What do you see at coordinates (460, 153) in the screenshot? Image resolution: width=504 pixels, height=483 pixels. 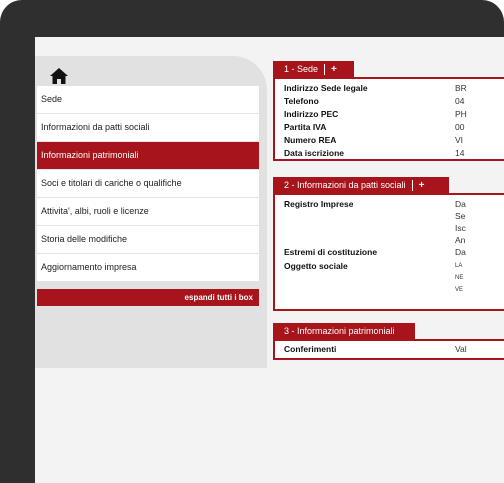 I see `field-value: 14` at bounding box center [460, 153].